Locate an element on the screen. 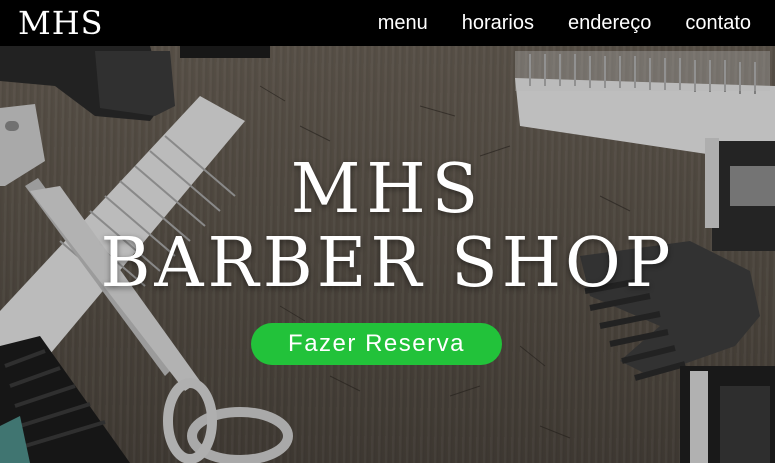 The image size is (775, 463). top-navbar: MHS menu horarios endereço contato is located at coordinates (387, 23).